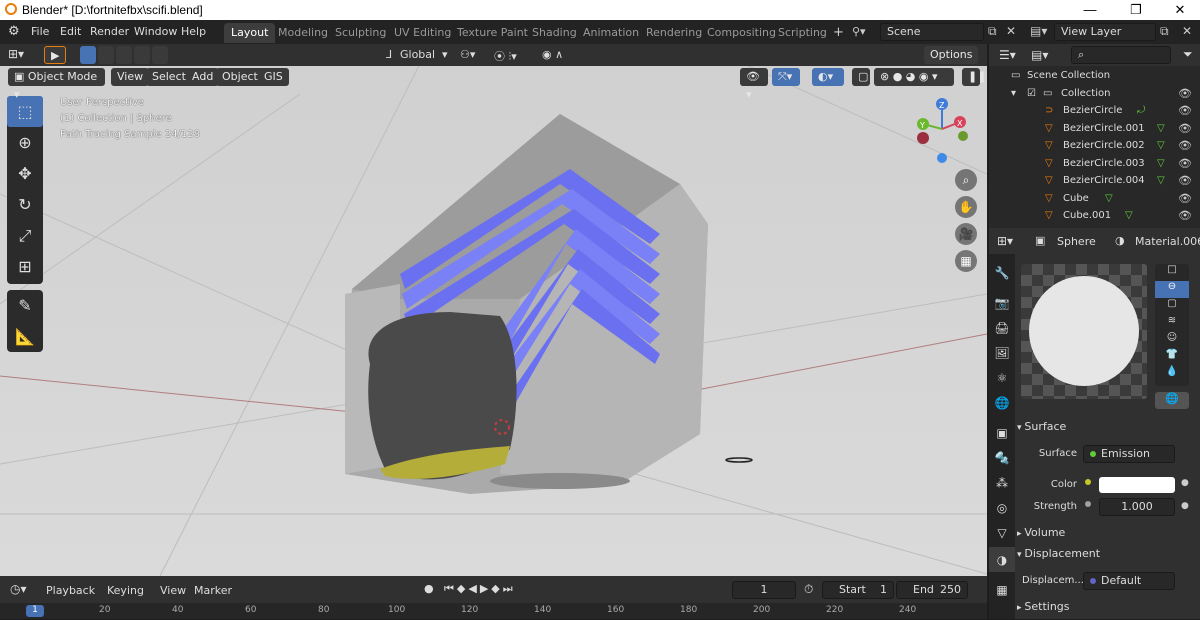 The height and width of the screenshot is (620, 1200). What do you see at coordinates (1105, 32) in the screenshot?
I see `view-layer-field: View Layer` at bounding box center [1105, 32].